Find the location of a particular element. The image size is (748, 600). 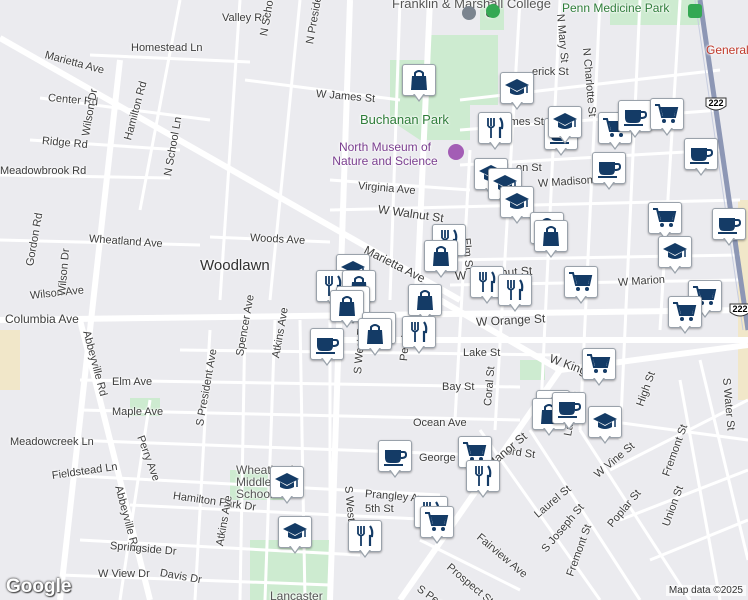

street-label: Lake St is located at coordinates (482, 353).